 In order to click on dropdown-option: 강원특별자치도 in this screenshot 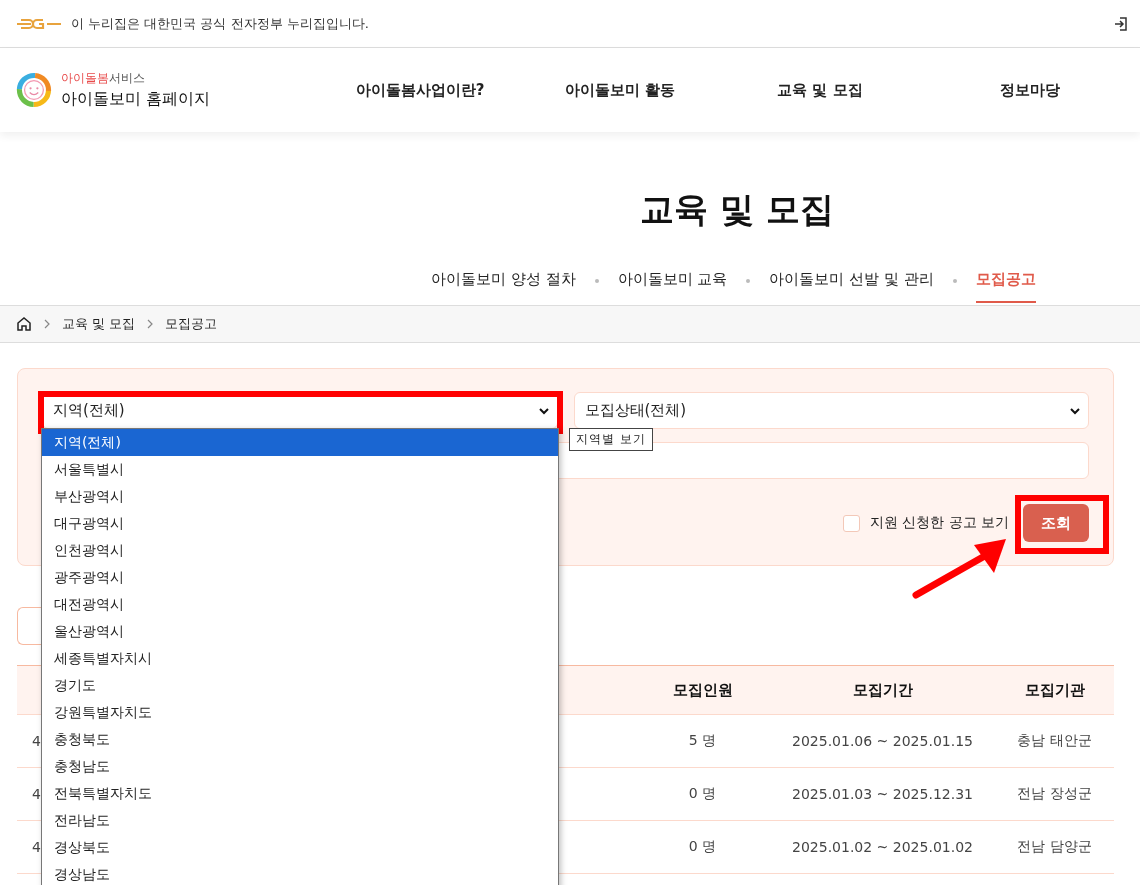, I will do `click(300, 712)`.